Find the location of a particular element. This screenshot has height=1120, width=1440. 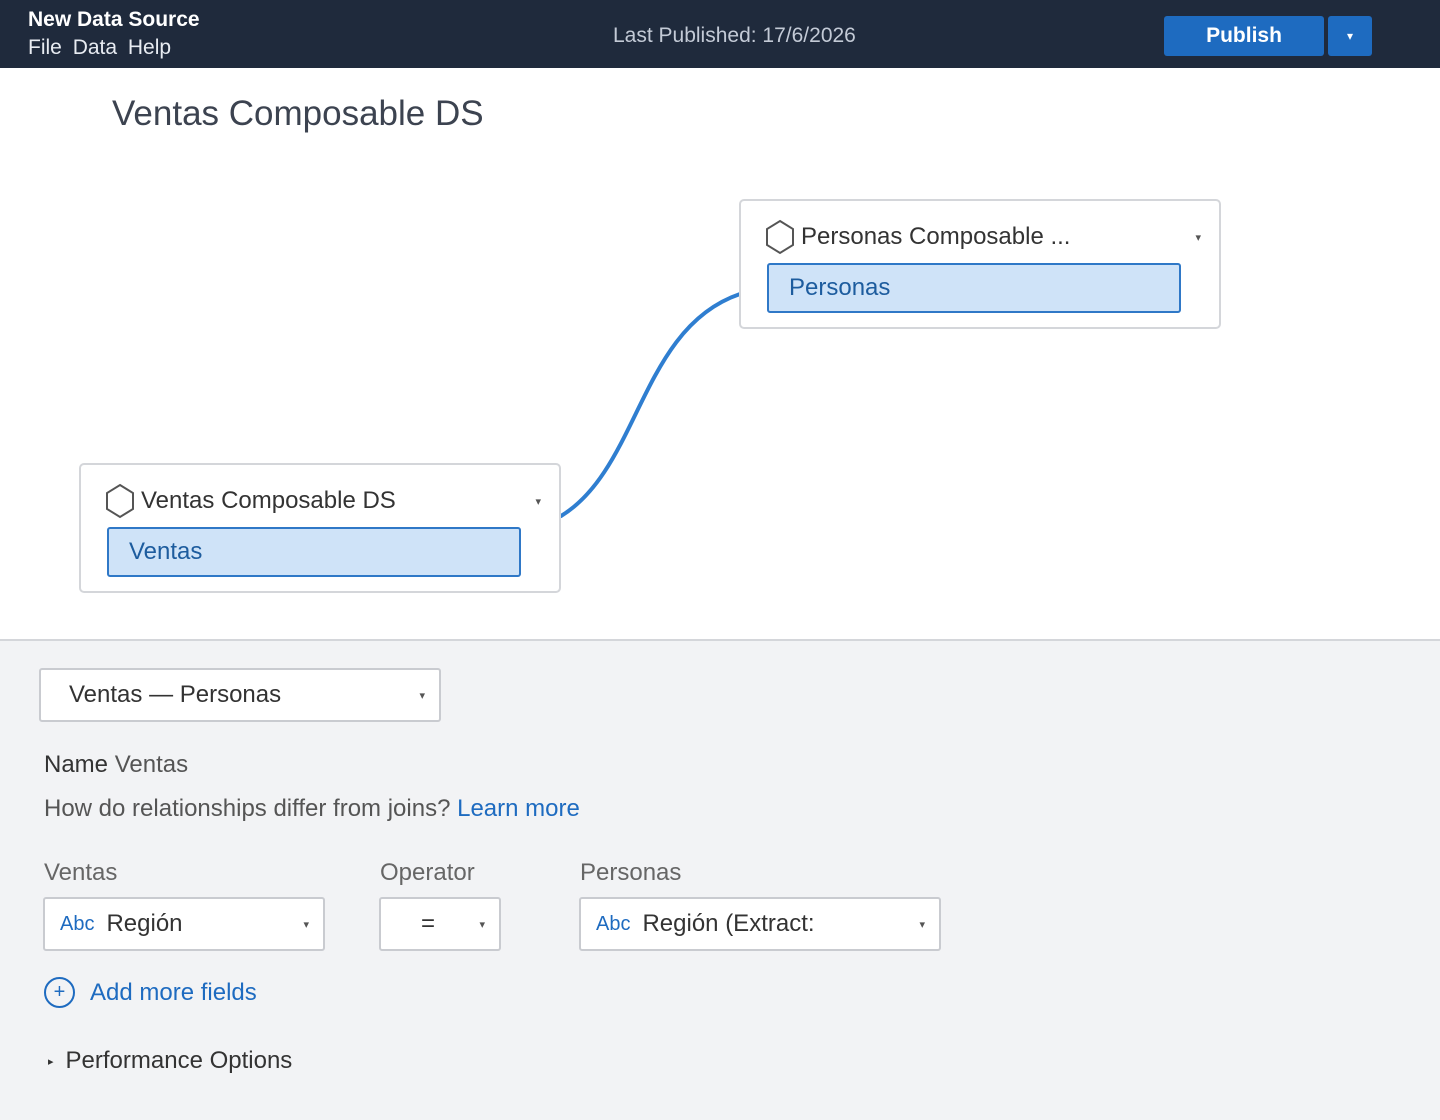

card-title: Ventas Composable DS is located at coordinates (268, 500).